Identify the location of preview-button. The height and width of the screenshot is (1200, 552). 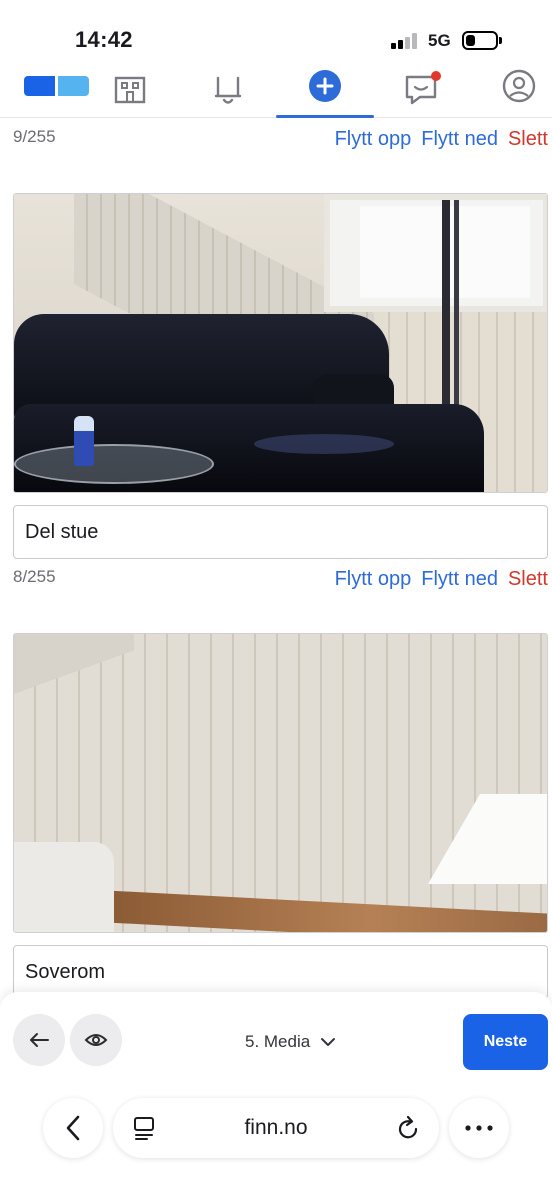
(96, 1040).